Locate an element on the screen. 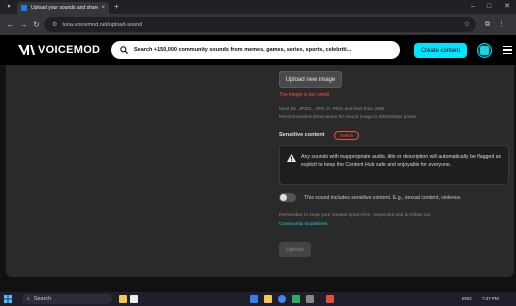  voicemod-logo: VOICEMOD is located at coordinates (59, 50).